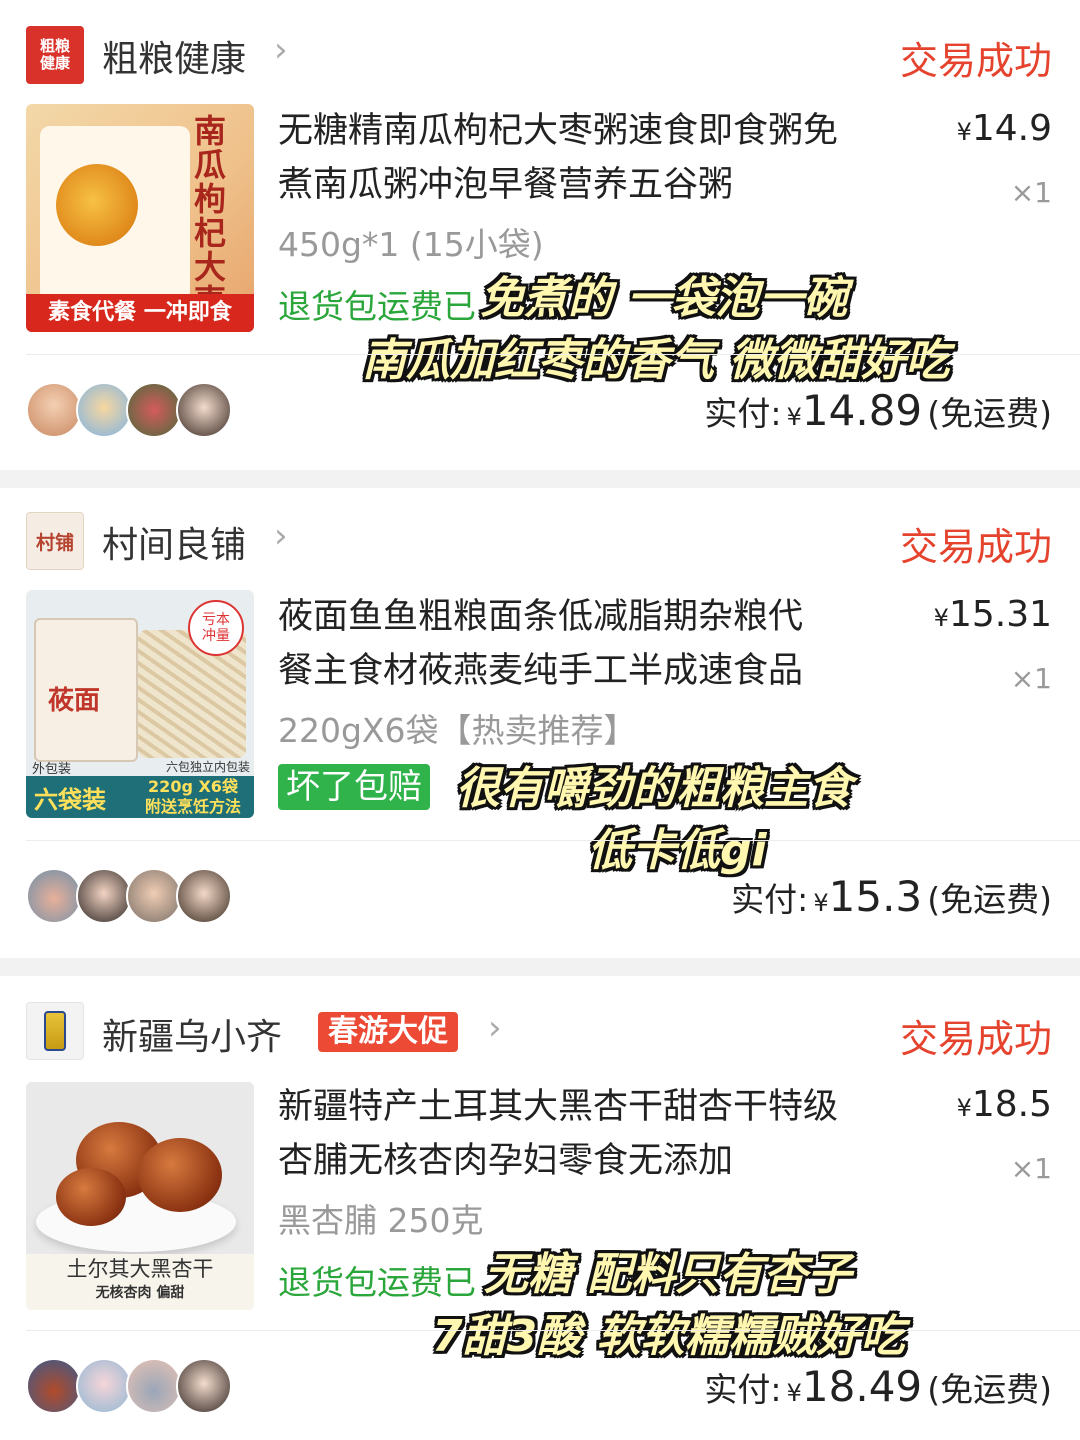 The height and width of the screenshot is (1440, 1080). Describe the element at coordinates (457, 730) in the screenshot. I see `product-spec: 220gX6袋【热卖推荐】` at that location.